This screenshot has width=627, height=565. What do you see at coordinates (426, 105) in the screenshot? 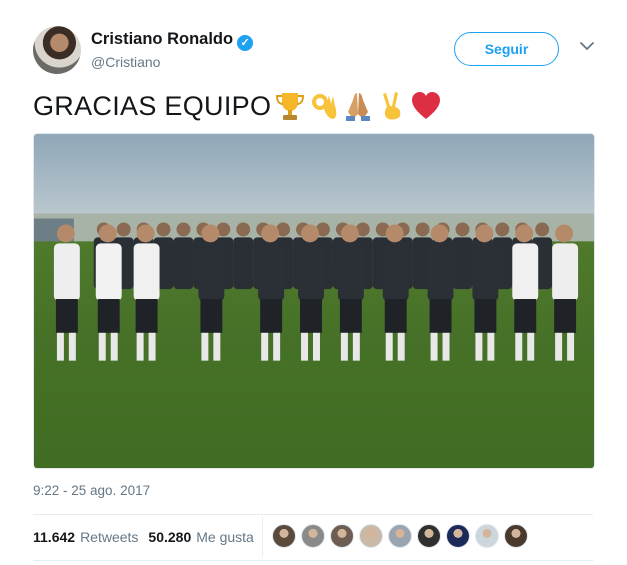
I see `red-heart-icon` at bounding box center [426, 105].